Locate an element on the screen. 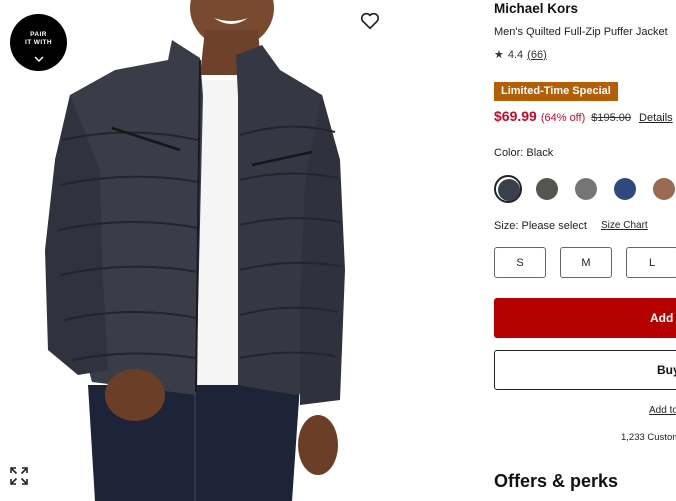 This screenshot has width=676, height=501. size-option-m: M is located at coordinates (586, 262).